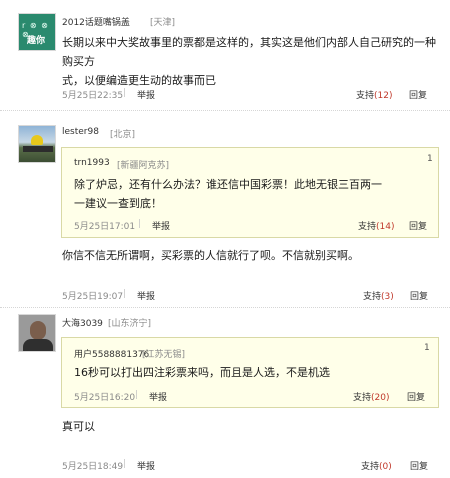 The width and height of the screenshot is (450, 478). I want to click on comment-text: 你信不信无所谓啊，买彩票的人信就行了呗。不信就别买啊。, so click(210, 255).